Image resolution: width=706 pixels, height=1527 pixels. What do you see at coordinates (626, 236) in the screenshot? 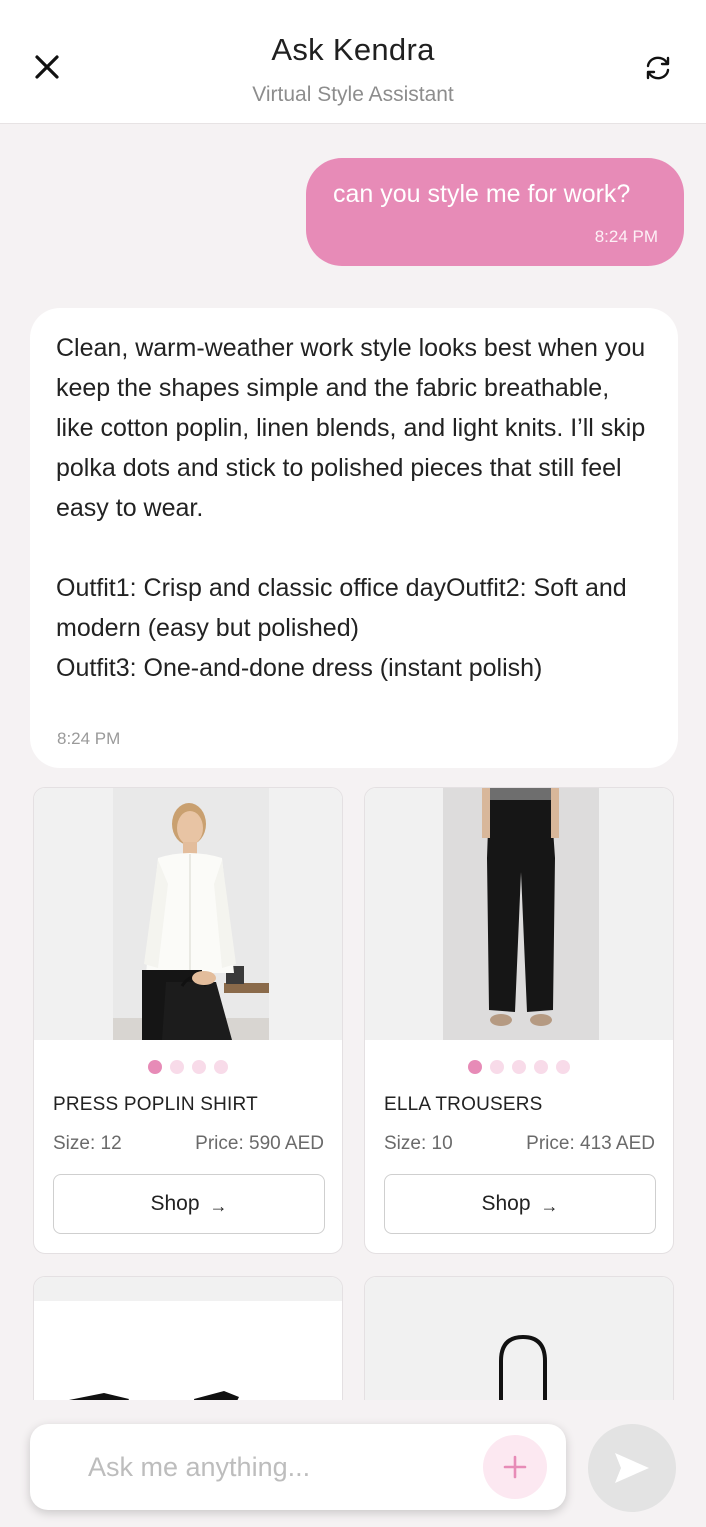
I see `user-message-time: 8:24 PM` at bounding box center [626, 236].